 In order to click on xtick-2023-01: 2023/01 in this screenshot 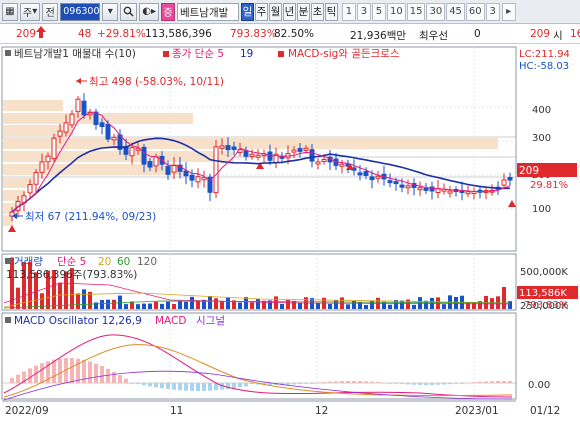, I will do `click(477, 411)`.